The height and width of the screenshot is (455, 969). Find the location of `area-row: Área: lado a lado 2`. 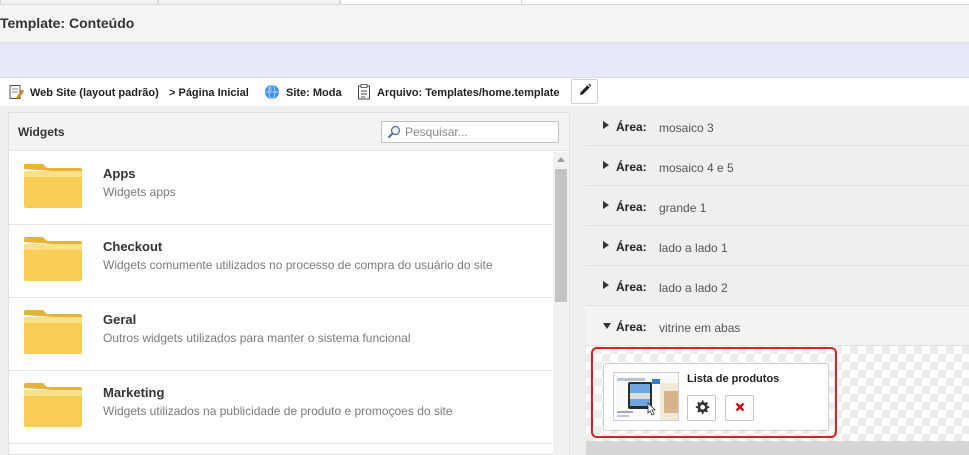

area-row: Área: lado a lado 2 is located at coordinates (777, 286).